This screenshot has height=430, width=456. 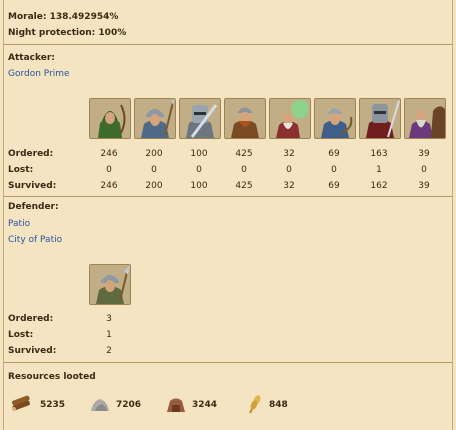 What do you see at coordinates (379, 186) in the screenshot?
I see `attacker-survived-cell: 162` at bounding box center [379, 186].